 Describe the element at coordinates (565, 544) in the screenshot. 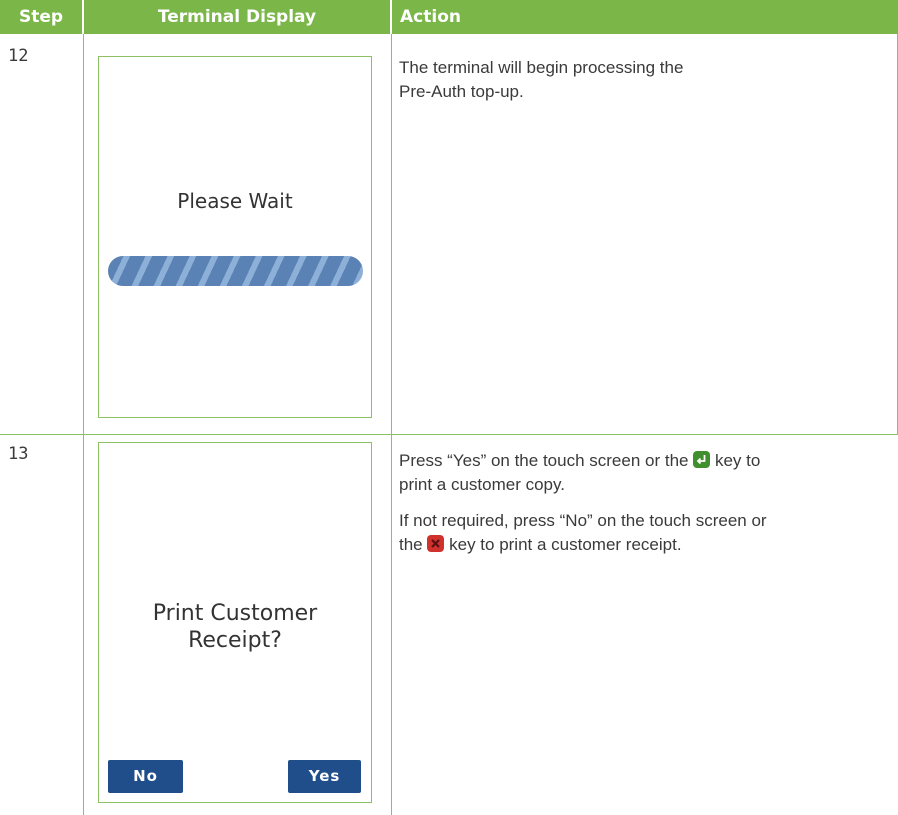

I see `action-text-segment: key to print a customer receipt.` at that location.